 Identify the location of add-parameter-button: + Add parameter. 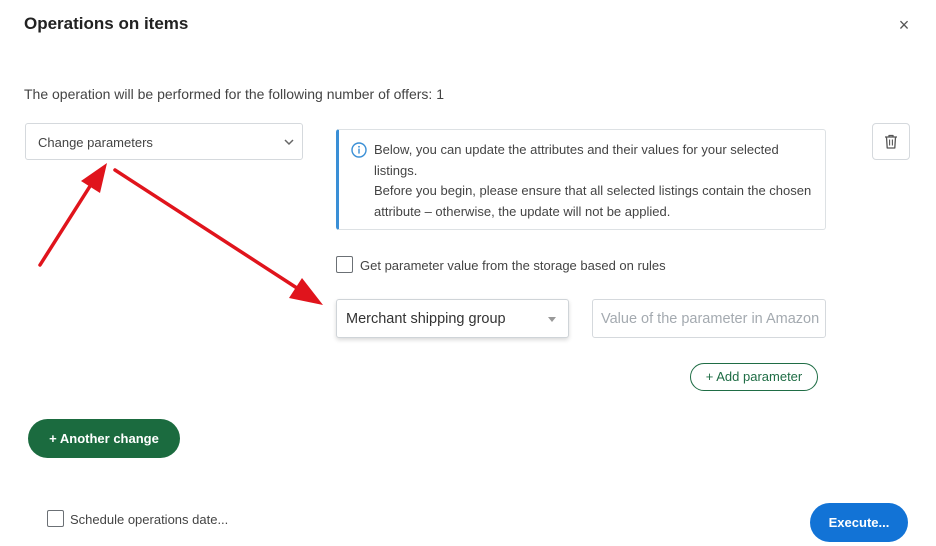
(754, 377).